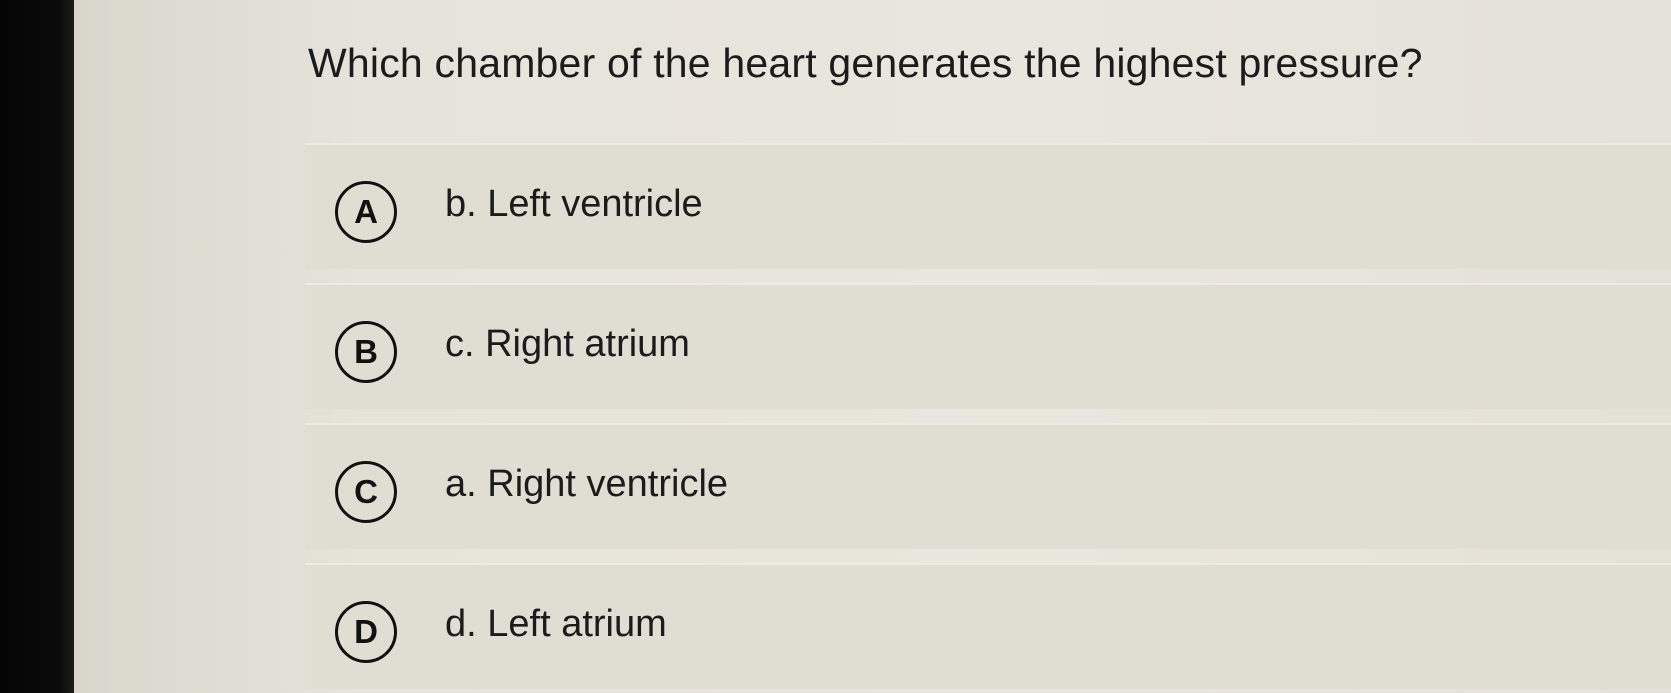 Image resolution: width=1671 pixels, height=693 pixels. Describe the element at coordinates (366, 352) in the screenshot. I see `option-b-letter-badge: B` at that location.